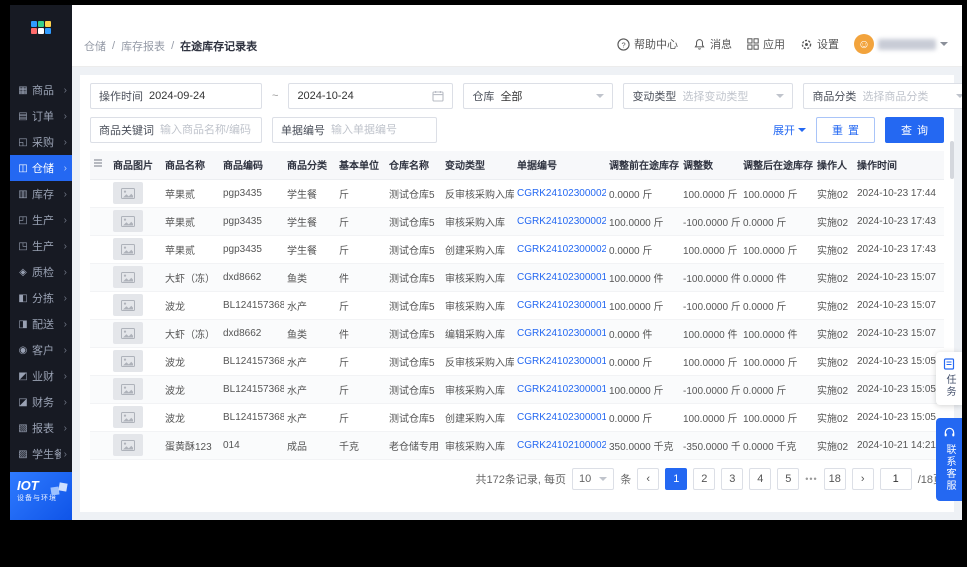 The image size is (967, 567). I want to click on next-page-button: ›, so click(862, 478).